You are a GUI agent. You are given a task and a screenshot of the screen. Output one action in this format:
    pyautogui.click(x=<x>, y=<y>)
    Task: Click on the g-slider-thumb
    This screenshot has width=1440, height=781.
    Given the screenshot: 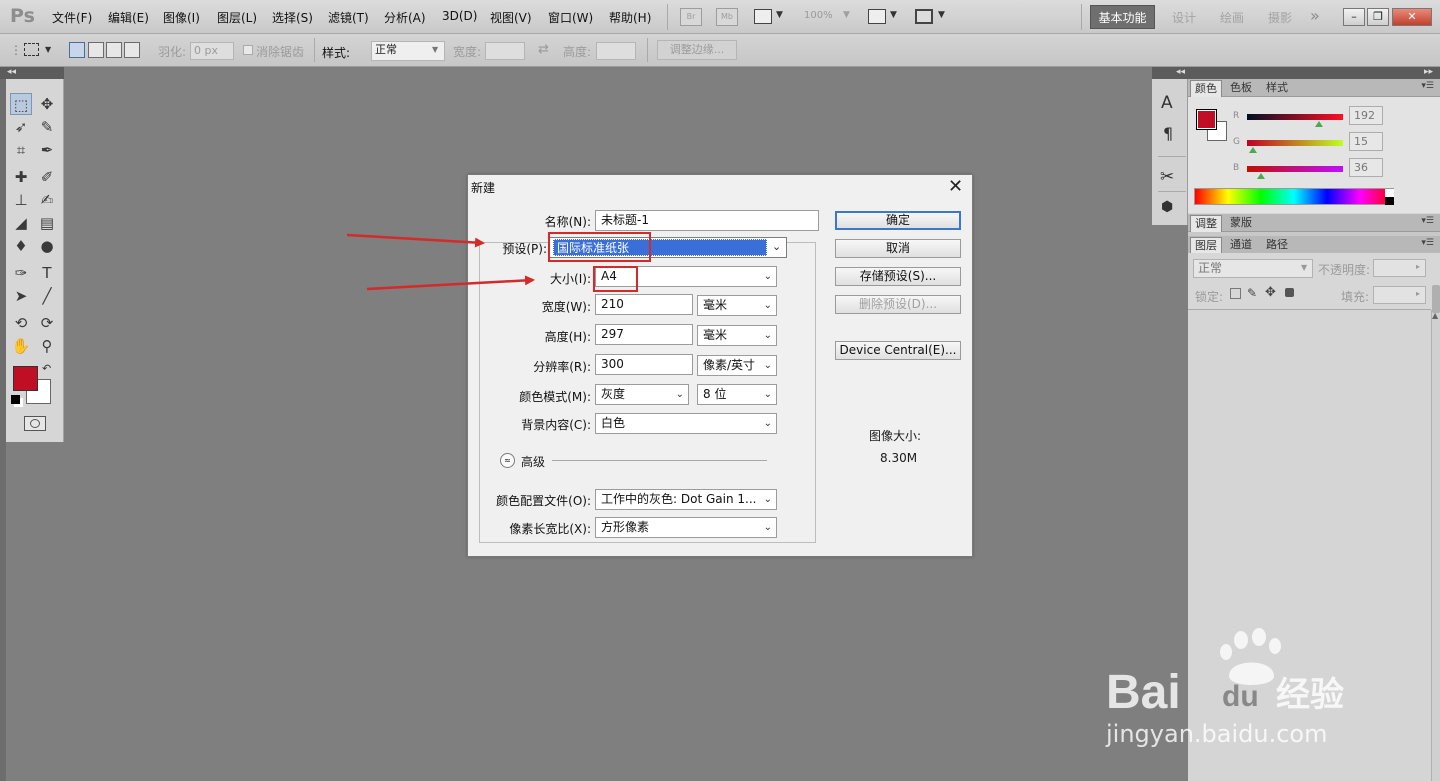 What is the action you would take?
    pyautogui.click(x=1252, y=150)
    